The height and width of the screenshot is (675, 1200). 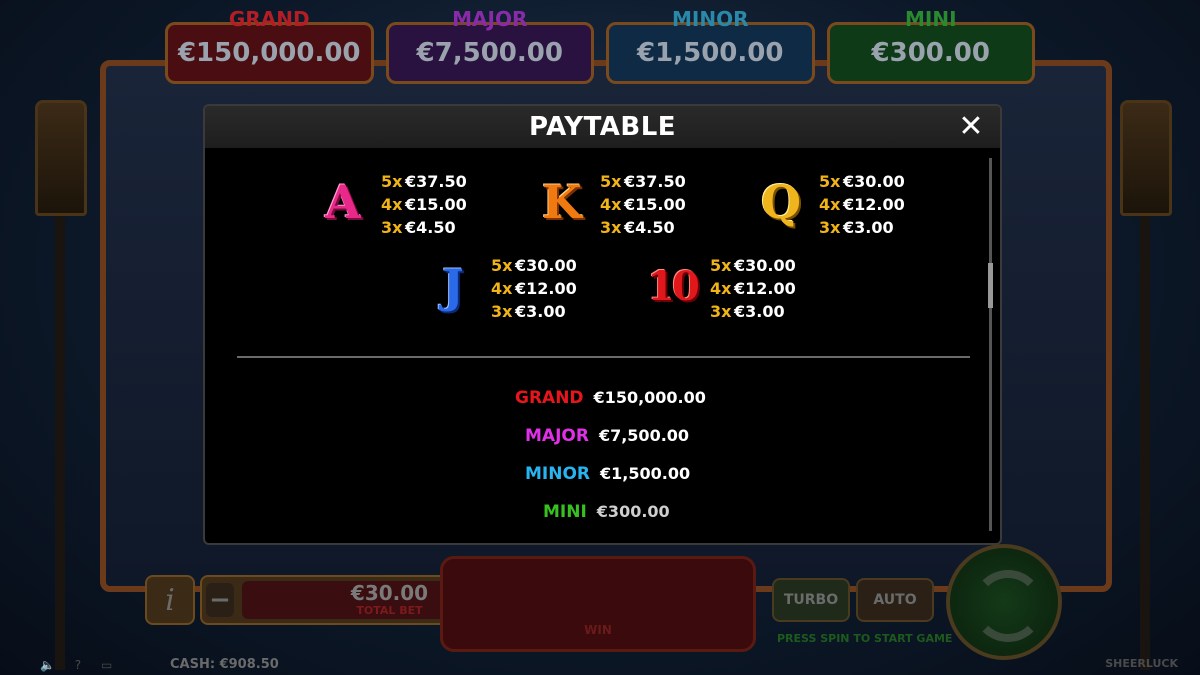 I want to click on jackpot-name: MINOR, so click(x=710, y=19).